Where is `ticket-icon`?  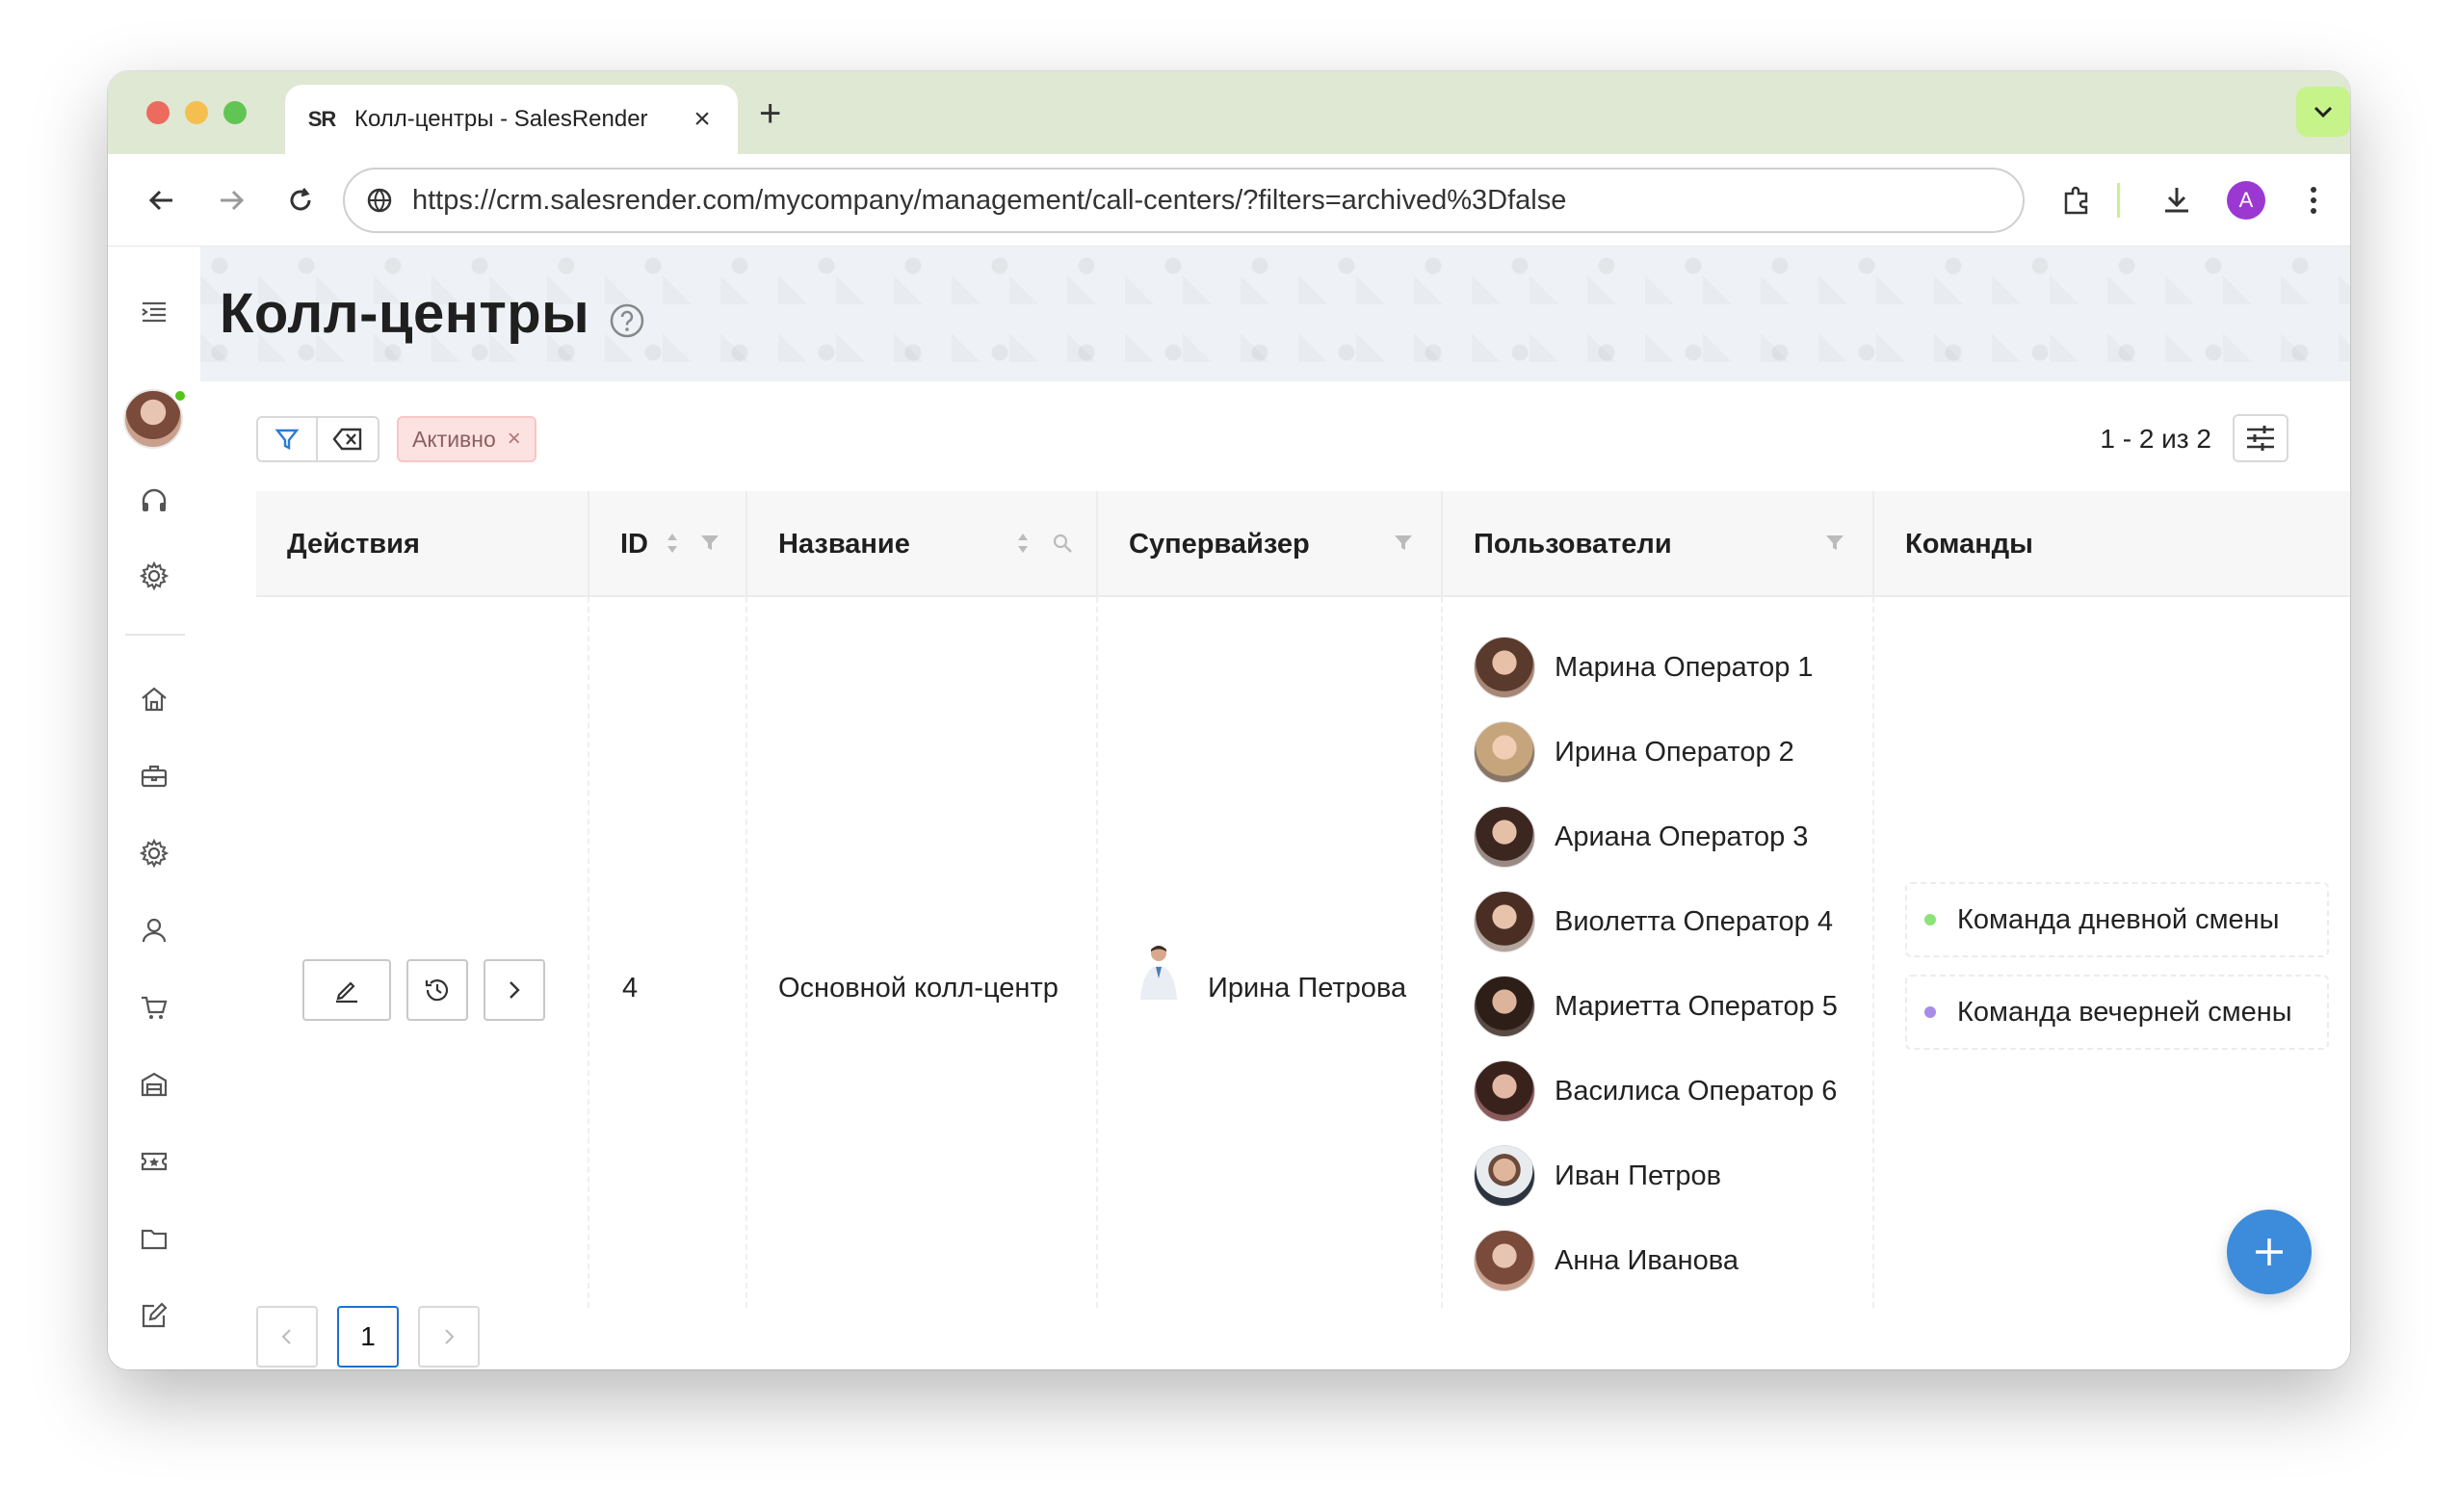
ticket-icon is located at coordinates (154, 1162).